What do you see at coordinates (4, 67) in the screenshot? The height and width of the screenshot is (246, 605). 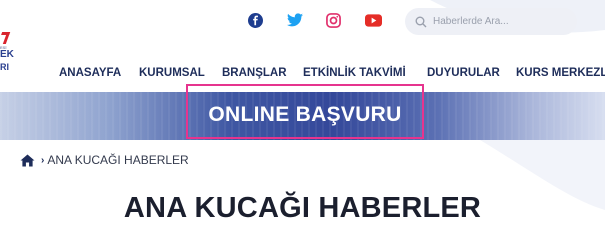 I see `logo-text-line3: RI` at bounding box center [4, 67].